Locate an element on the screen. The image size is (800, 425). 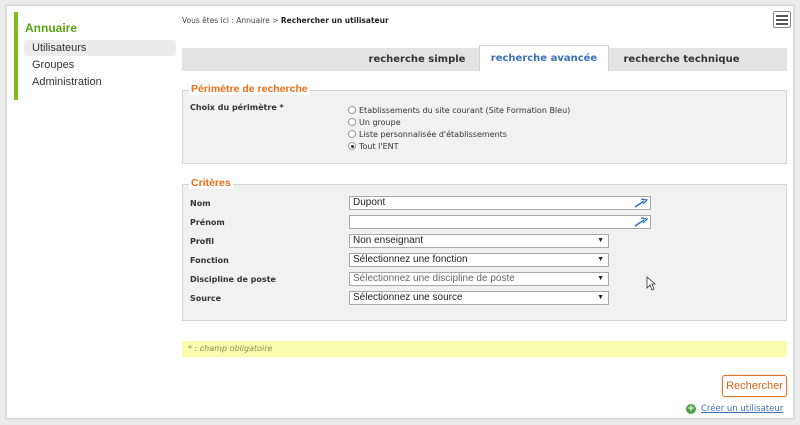
discipline-value: Sélectionnez une discipline de poste is located at coordinates (434, 278).